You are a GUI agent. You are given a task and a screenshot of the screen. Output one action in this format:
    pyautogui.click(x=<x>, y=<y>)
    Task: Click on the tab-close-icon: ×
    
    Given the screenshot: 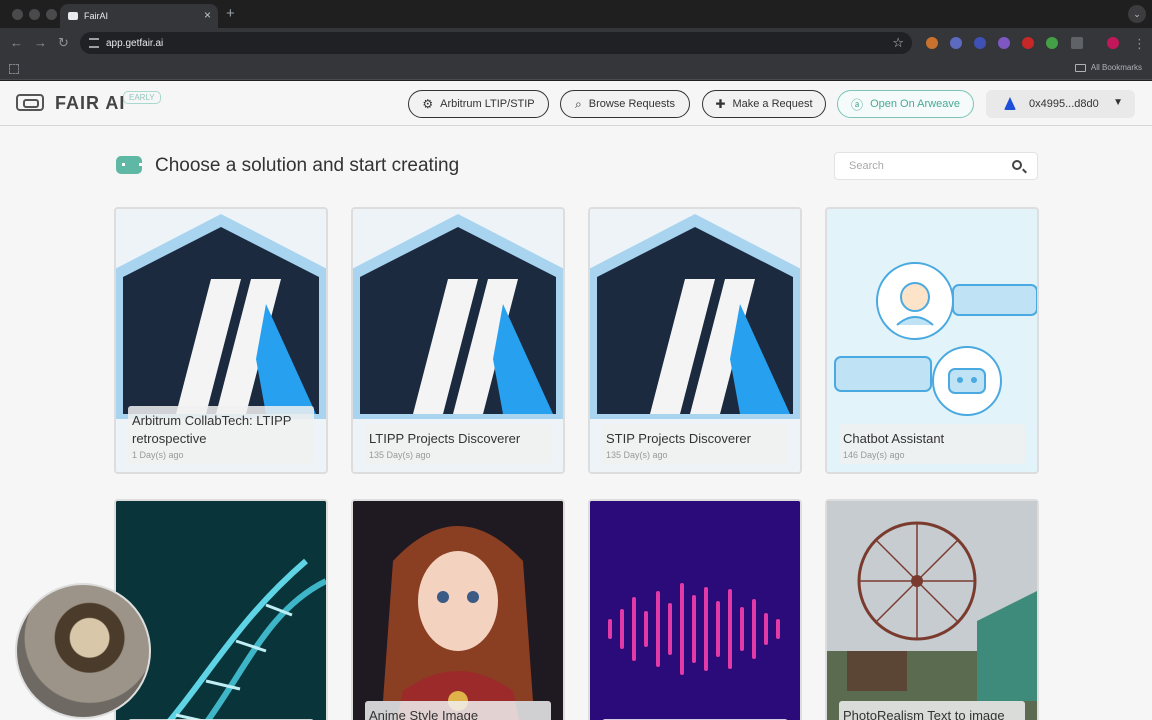 What is the action you would take?
    pyautogui.click(x=207, y=15)
    